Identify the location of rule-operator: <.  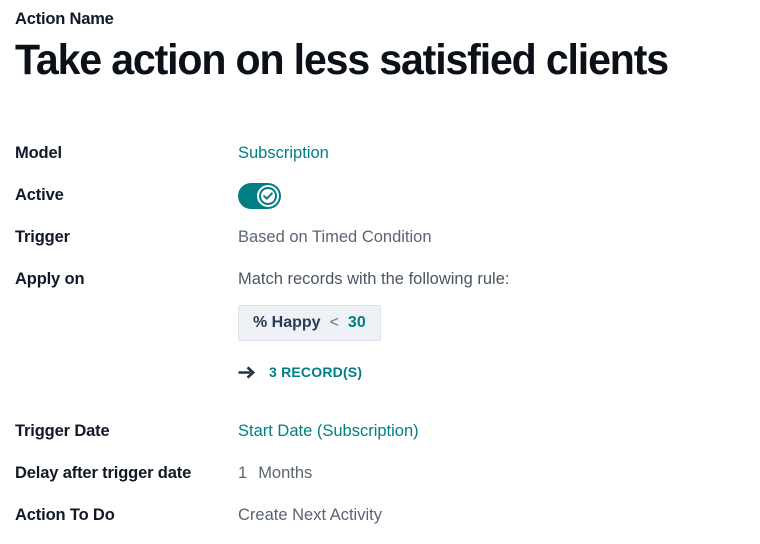
(334, 323).